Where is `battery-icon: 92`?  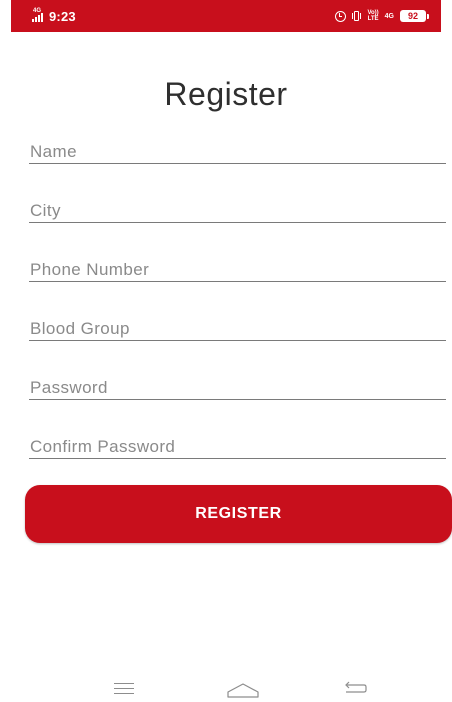 battery-icon: 92 is located at coordinates (414, 16).